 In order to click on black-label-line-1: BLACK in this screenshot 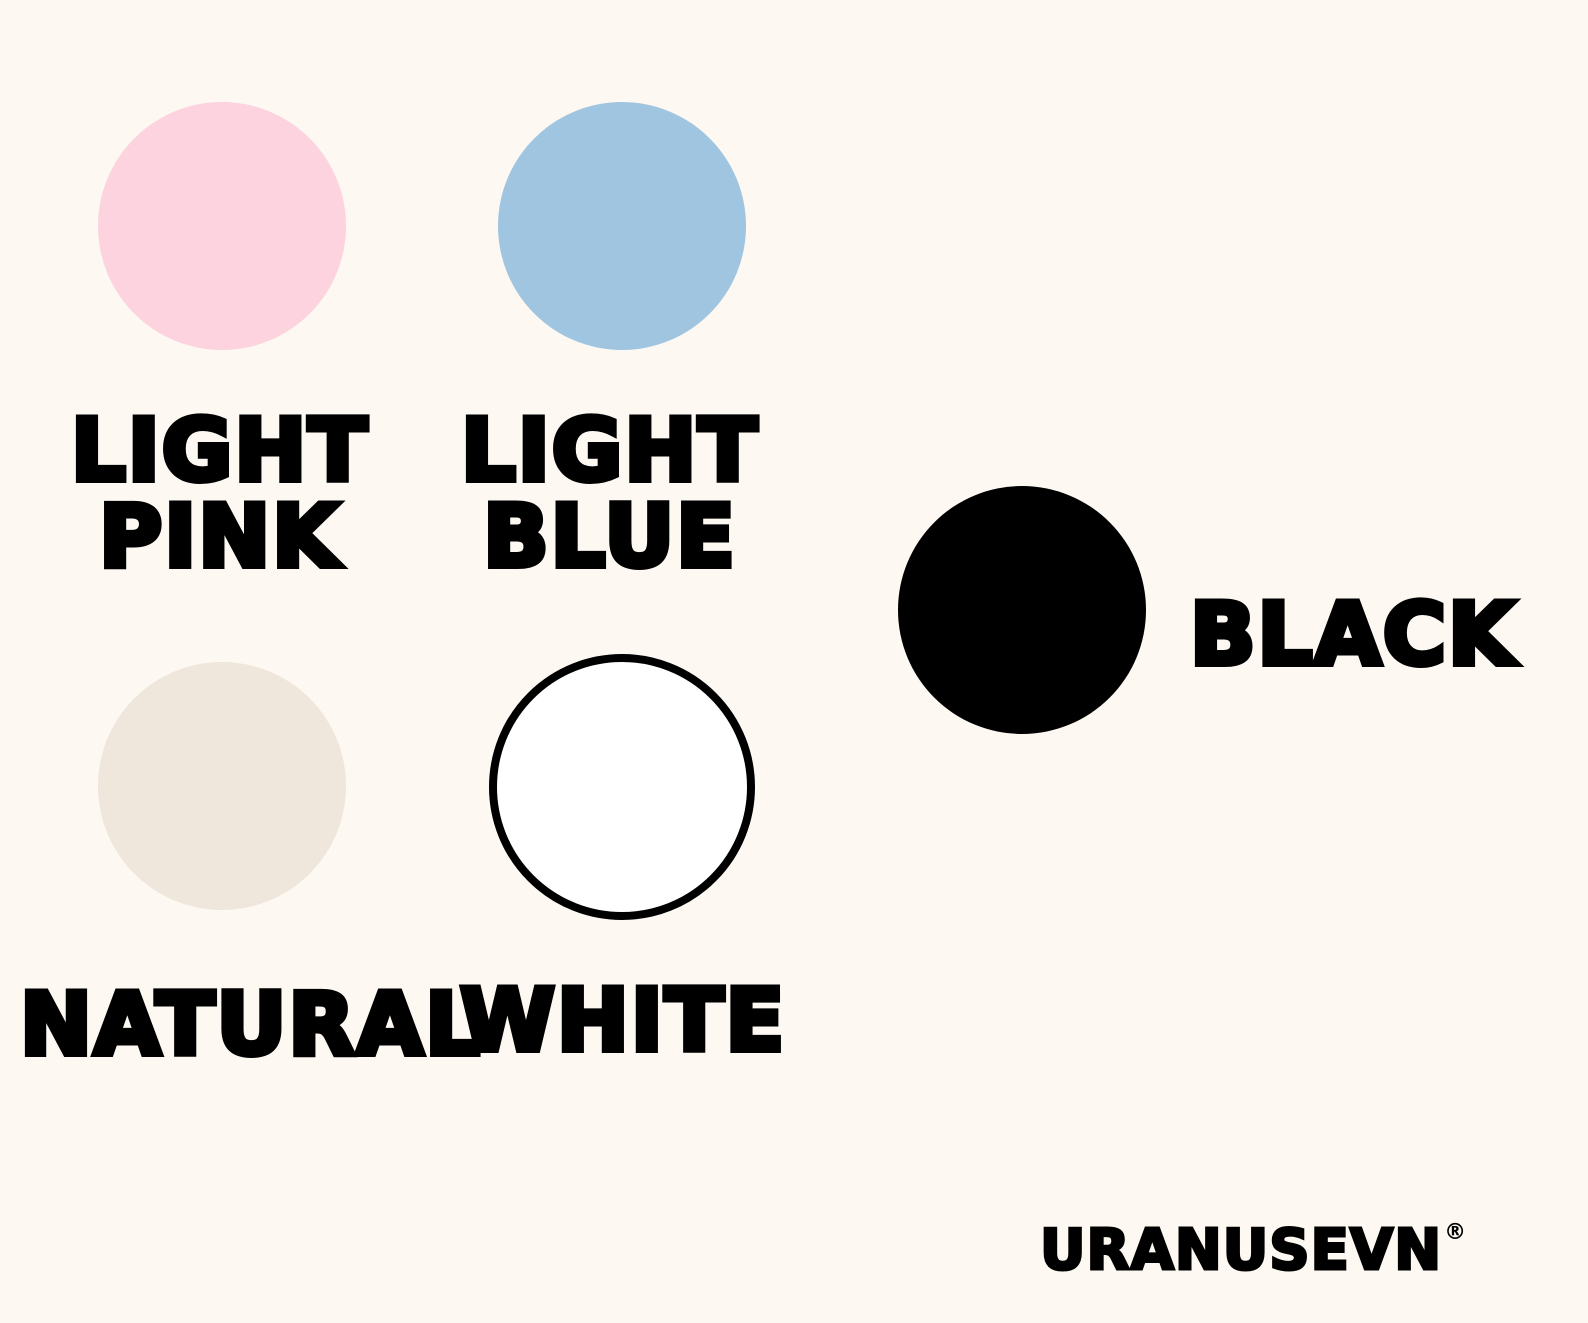, I will do `click(1352, 635)`.